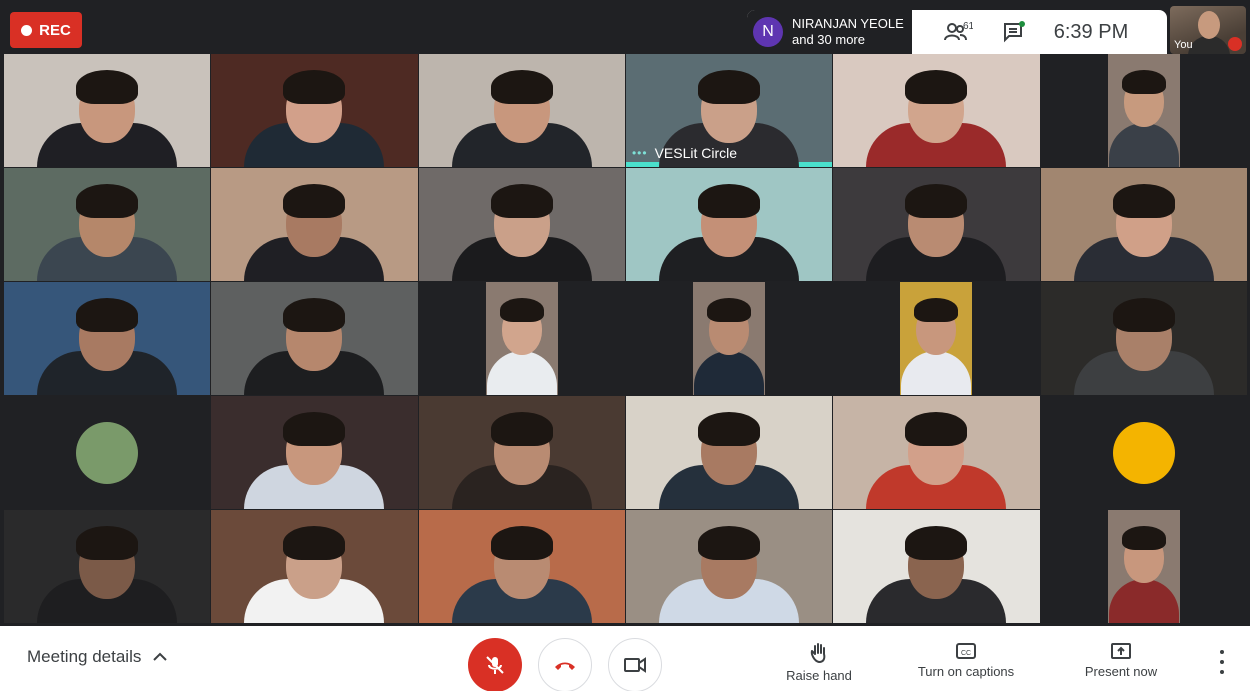  I want to click on meeting-details-label: Meeting details, so click(84, 656).